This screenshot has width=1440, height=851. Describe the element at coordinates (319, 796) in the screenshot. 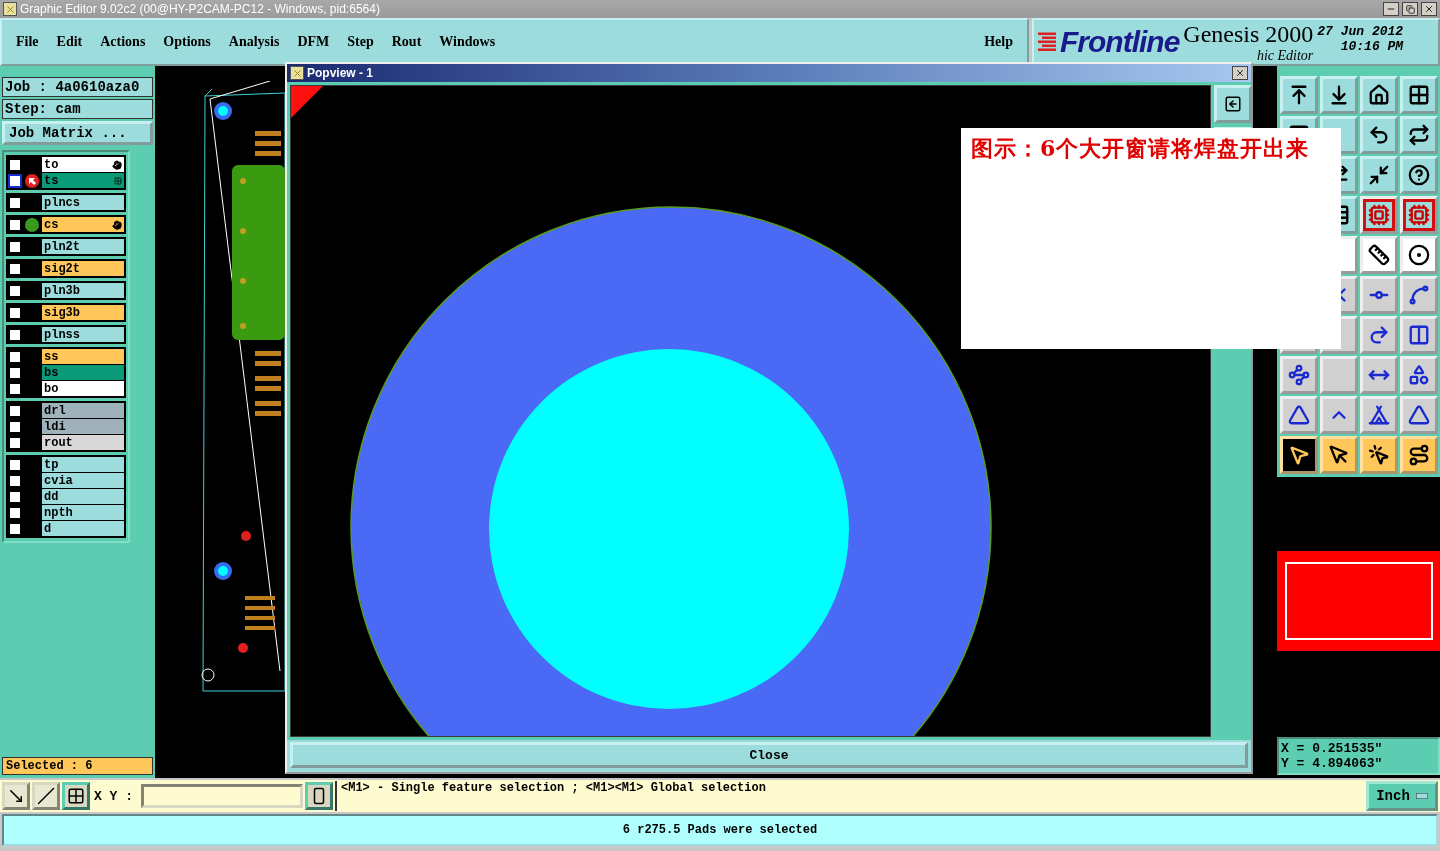

I see `alert-button` at that location.